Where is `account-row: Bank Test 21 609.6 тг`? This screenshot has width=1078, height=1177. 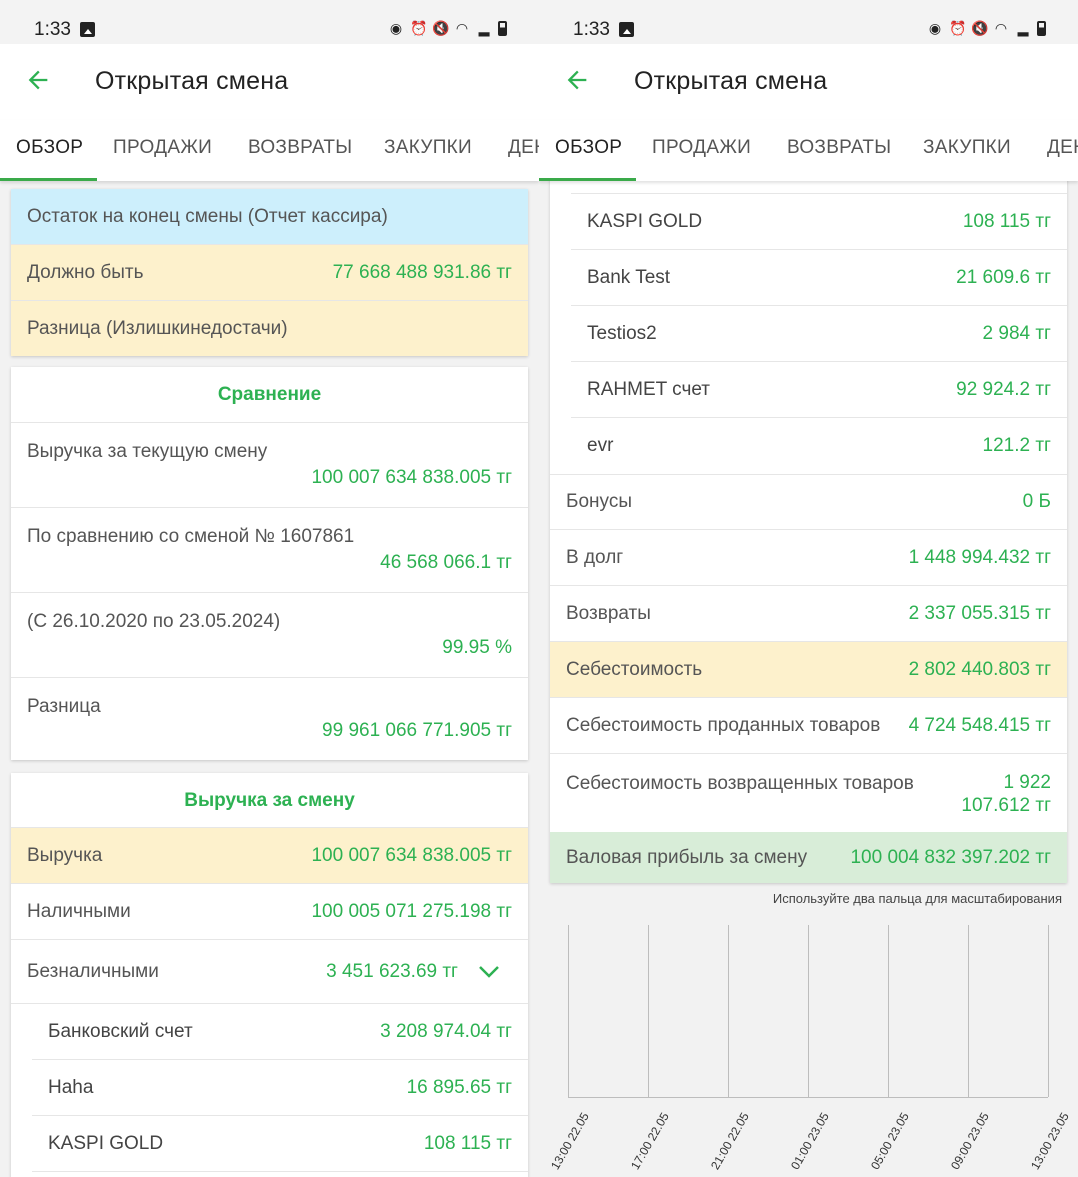 account-row: Bank Test 21 609.6 тг is located at coordinates (819, 278).